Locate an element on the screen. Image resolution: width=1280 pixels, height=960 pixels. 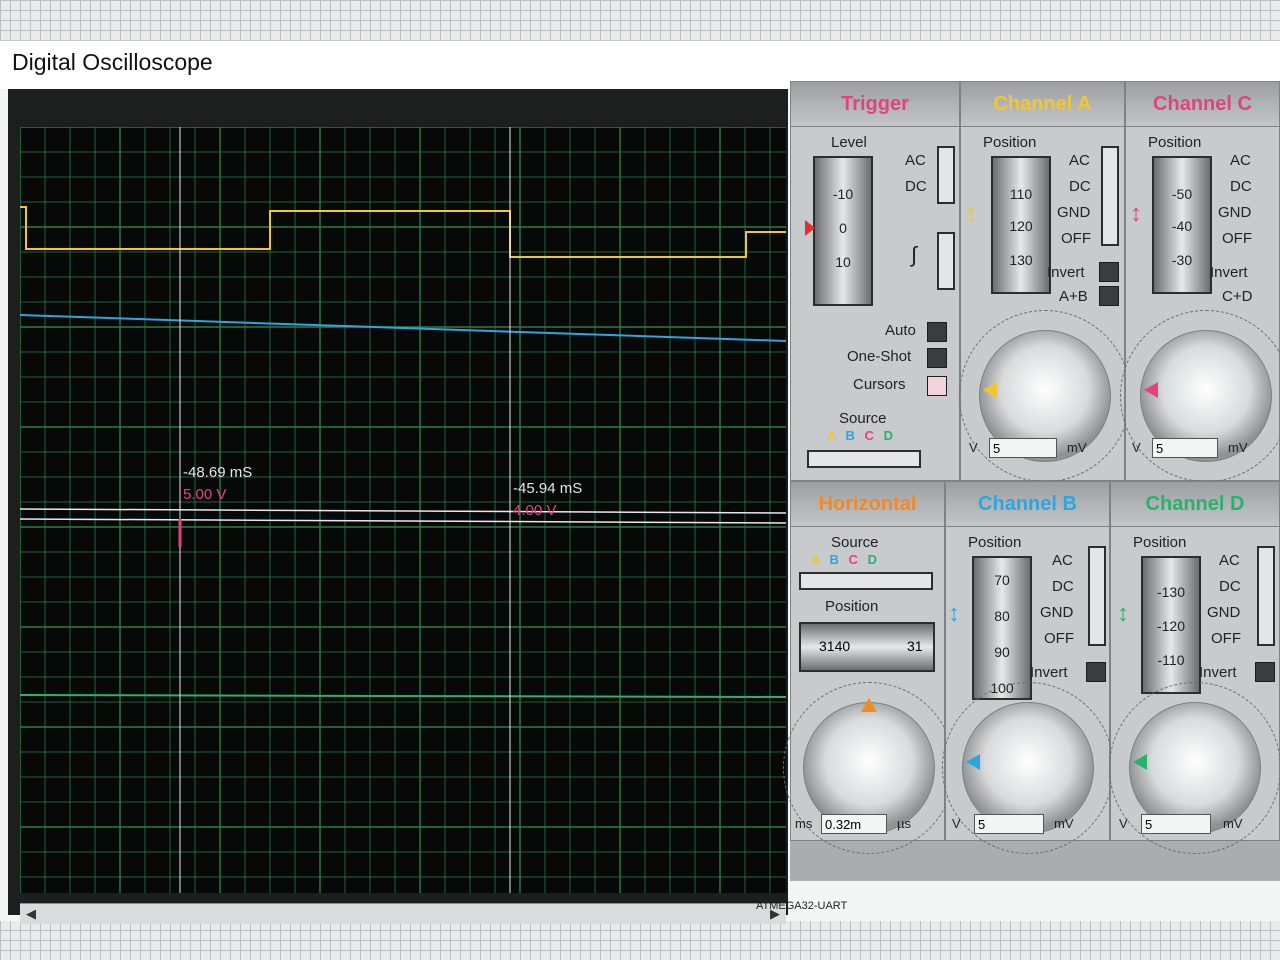
channel-d-volts-field: 5 is located at coordinates (1176, 824).